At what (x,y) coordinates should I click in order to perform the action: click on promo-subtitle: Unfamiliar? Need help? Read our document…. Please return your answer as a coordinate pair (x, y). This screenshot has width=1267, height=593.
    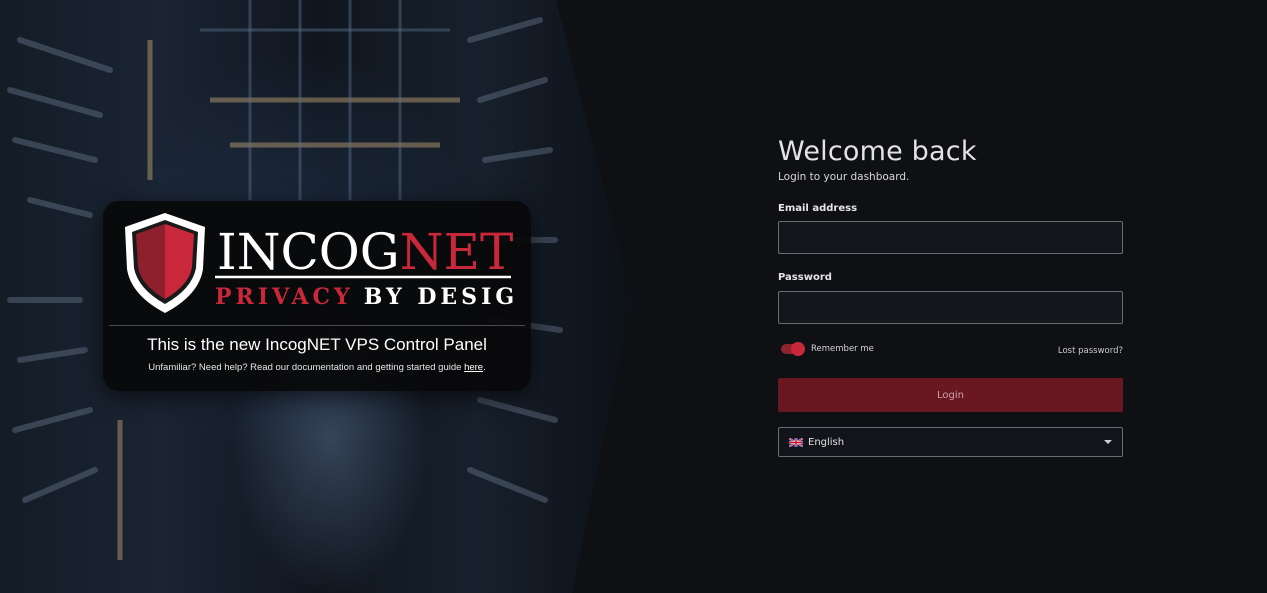
    Looking at the image, I should click on (317, 367).